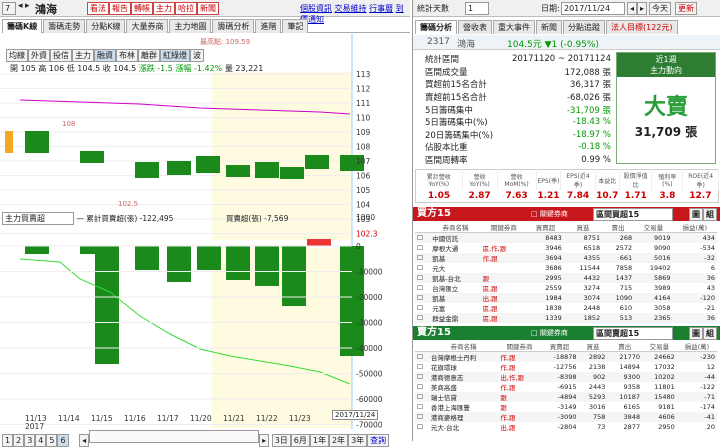 Image resolution: width=720 pixels, height=447 pixels. Describe the element at coordinates (566, 298) in the screenshot. I see `broker-row: ☐ 凱基 出,跟 1984 3074 1090 4164 -120` at that location.